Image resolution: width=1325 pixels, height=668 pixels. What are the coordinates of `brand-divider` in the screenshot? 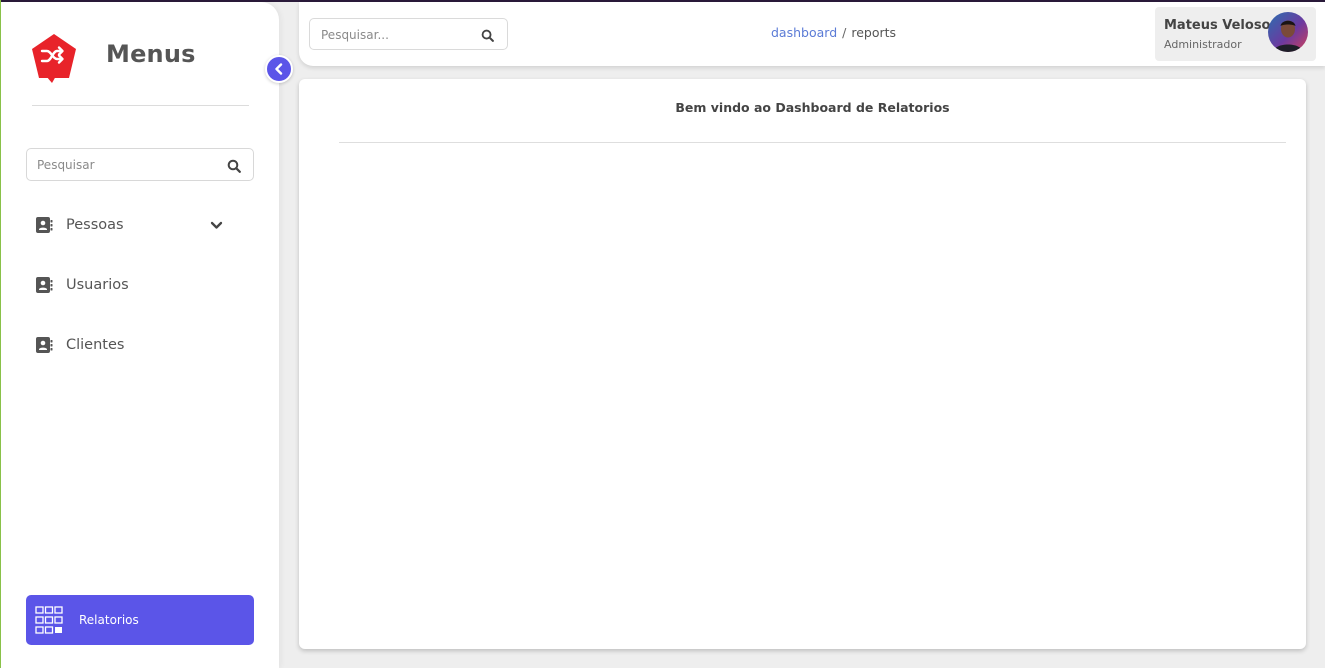 It's located at (140, 105).